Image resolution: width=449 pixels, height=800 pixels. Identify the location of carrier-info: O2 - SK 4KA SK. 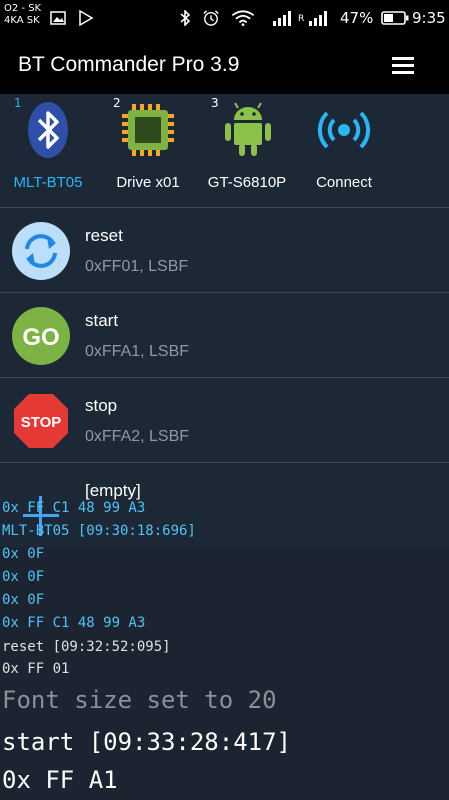
(22, 15).